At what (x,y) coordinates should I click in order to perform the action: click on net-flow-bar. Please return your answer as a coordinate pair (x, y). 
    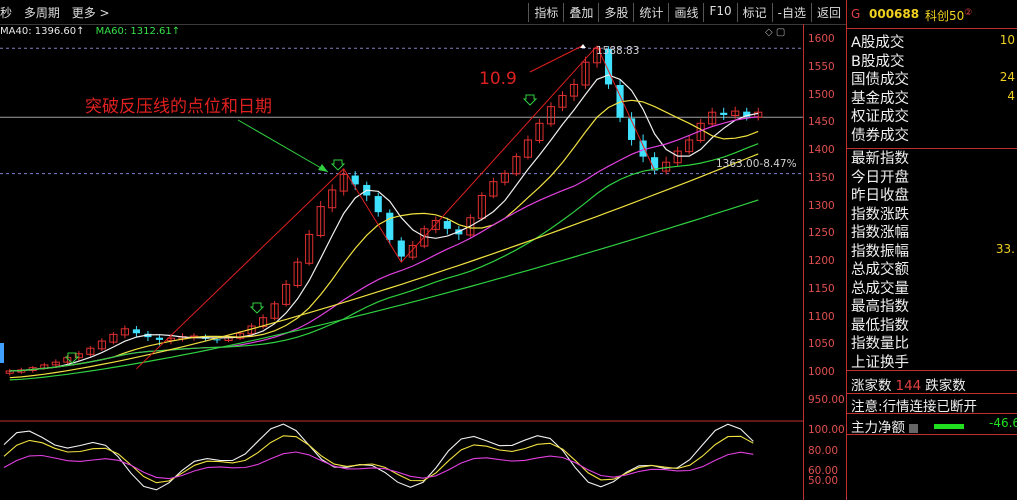
    Looking at the image, I should click on (949, 426).